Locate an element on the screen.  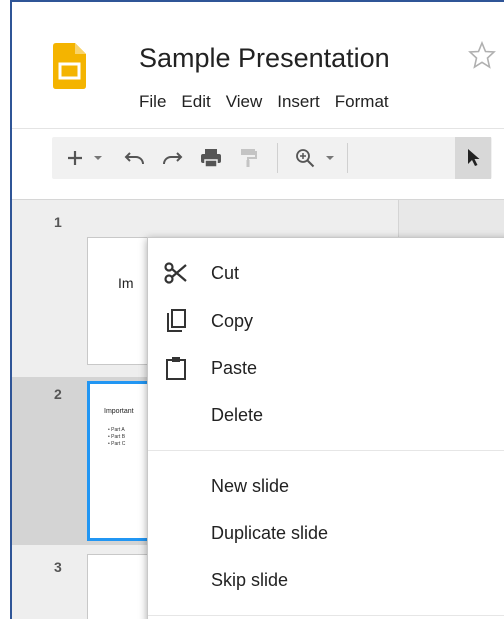
print-icon is located at coordinates (211, 158).